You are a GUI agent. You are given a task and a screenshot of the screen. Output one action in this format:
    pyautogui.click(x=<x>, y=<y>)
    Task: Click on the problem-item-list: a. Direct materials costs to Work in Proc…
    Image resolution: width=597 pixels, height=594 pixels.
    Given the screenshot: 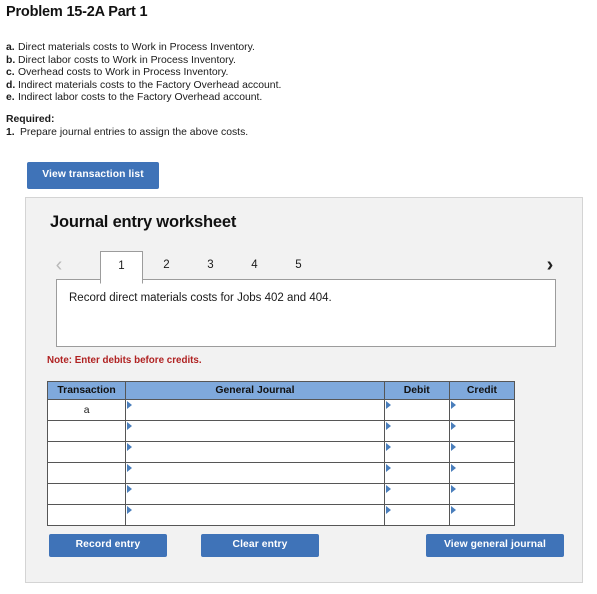 What is the action you would take?
    pyautogui.click(x=216, y=73)
    